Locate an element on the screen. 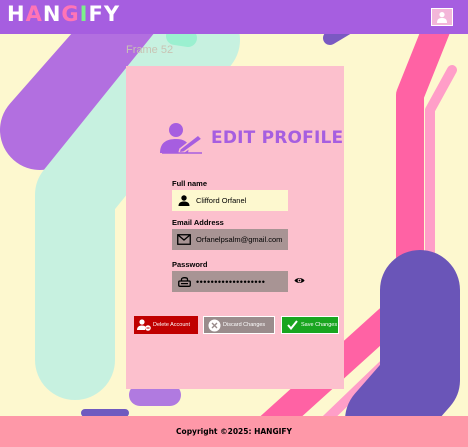 This screenshot has height=447, width=468. delete-account-label: Delete Account is located at coordinates (171, 325).